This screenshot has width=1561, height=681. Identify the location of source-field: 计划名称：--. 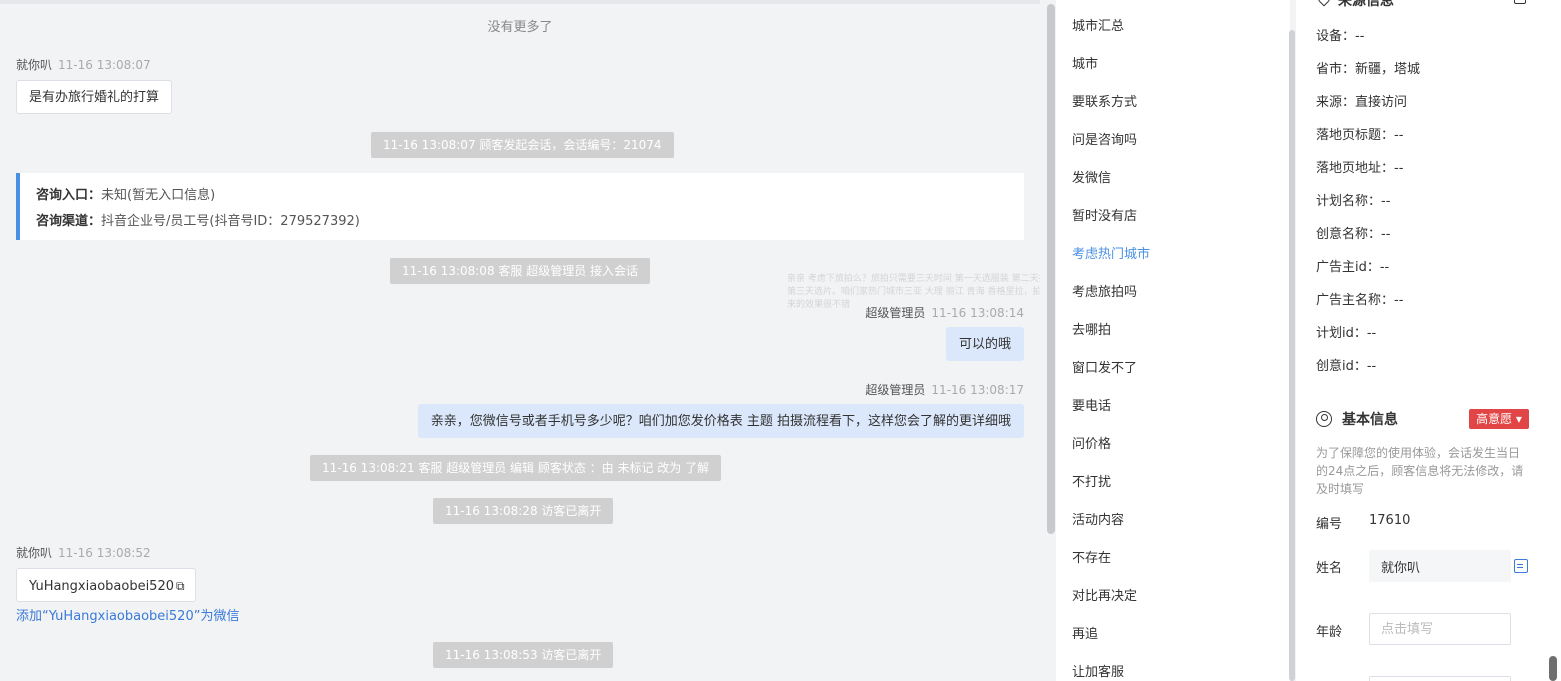
(1353, 201).